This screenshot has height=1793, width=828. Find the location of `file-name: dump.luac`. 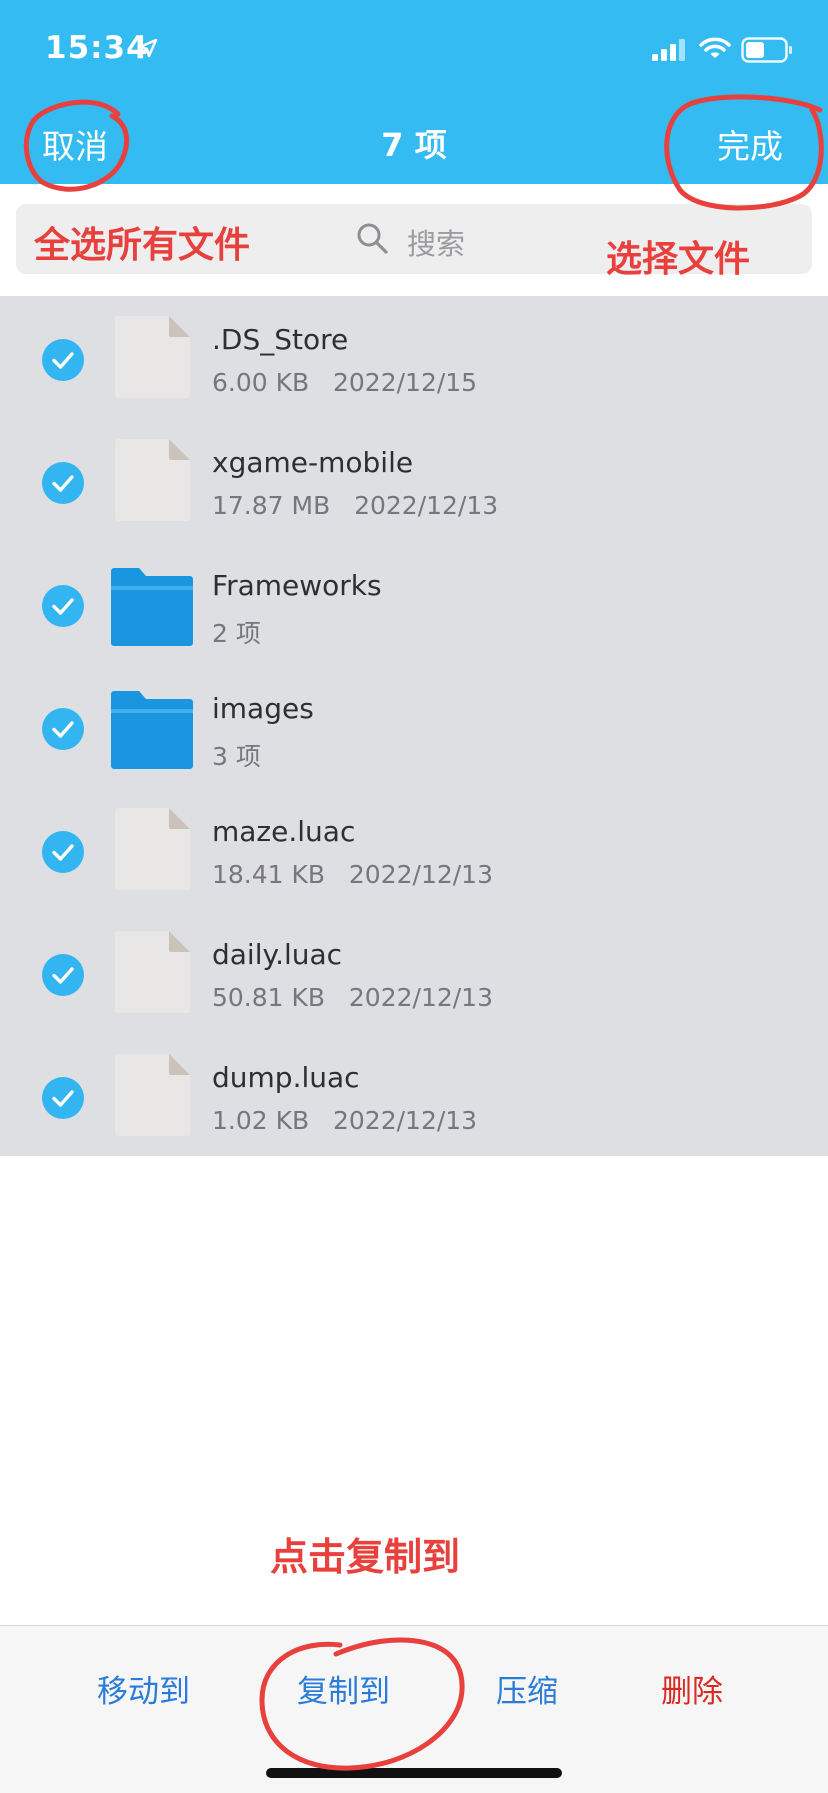

file-name: dump.luac is located at coordinates (286, 1077).